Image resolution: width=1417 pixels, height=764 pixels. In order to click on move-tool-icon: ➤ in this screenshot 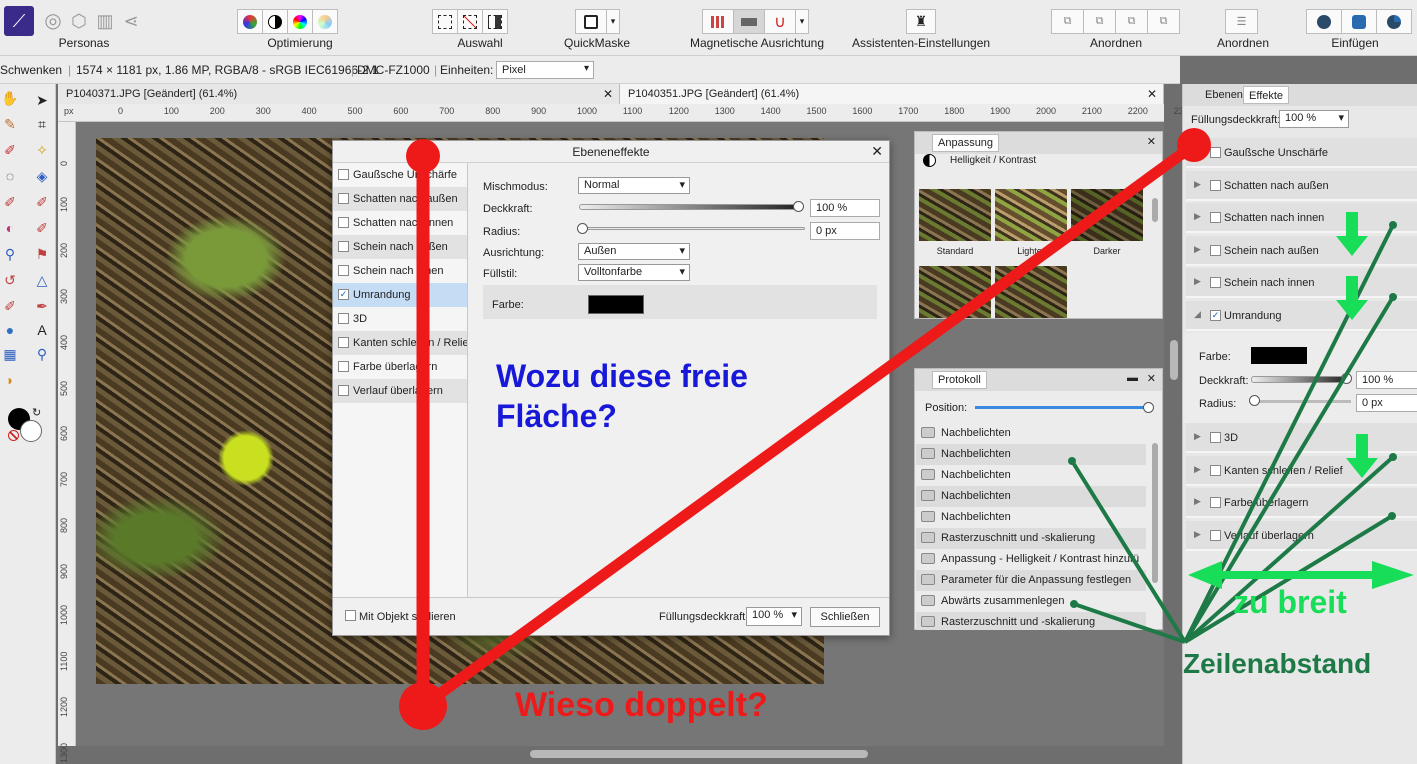, I will do `click(42, 100)`.